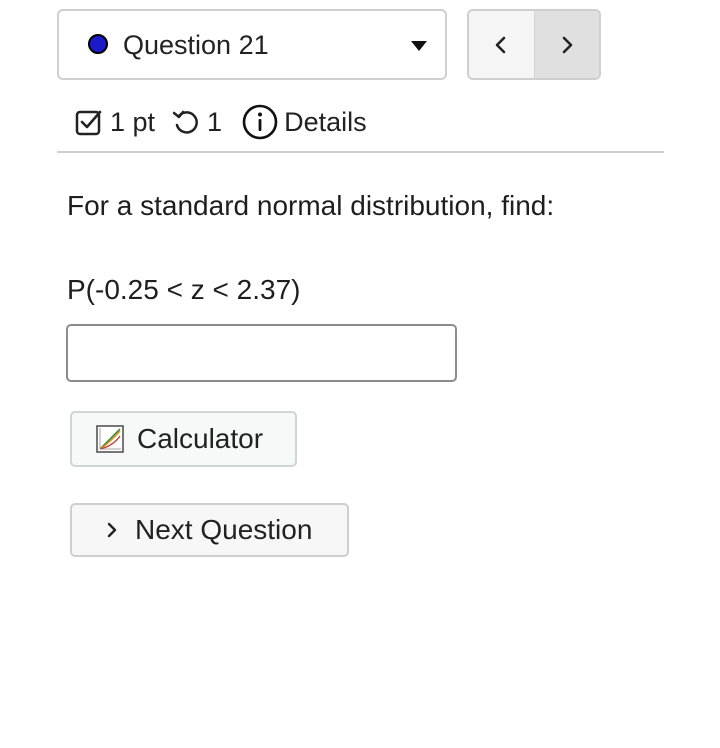 The width and height of the screenshot is (720, 748). What do you see at coordinates (133, 121) in the screenshot?
I see `points-label: 1 pt` at bounding box center [133, 121].